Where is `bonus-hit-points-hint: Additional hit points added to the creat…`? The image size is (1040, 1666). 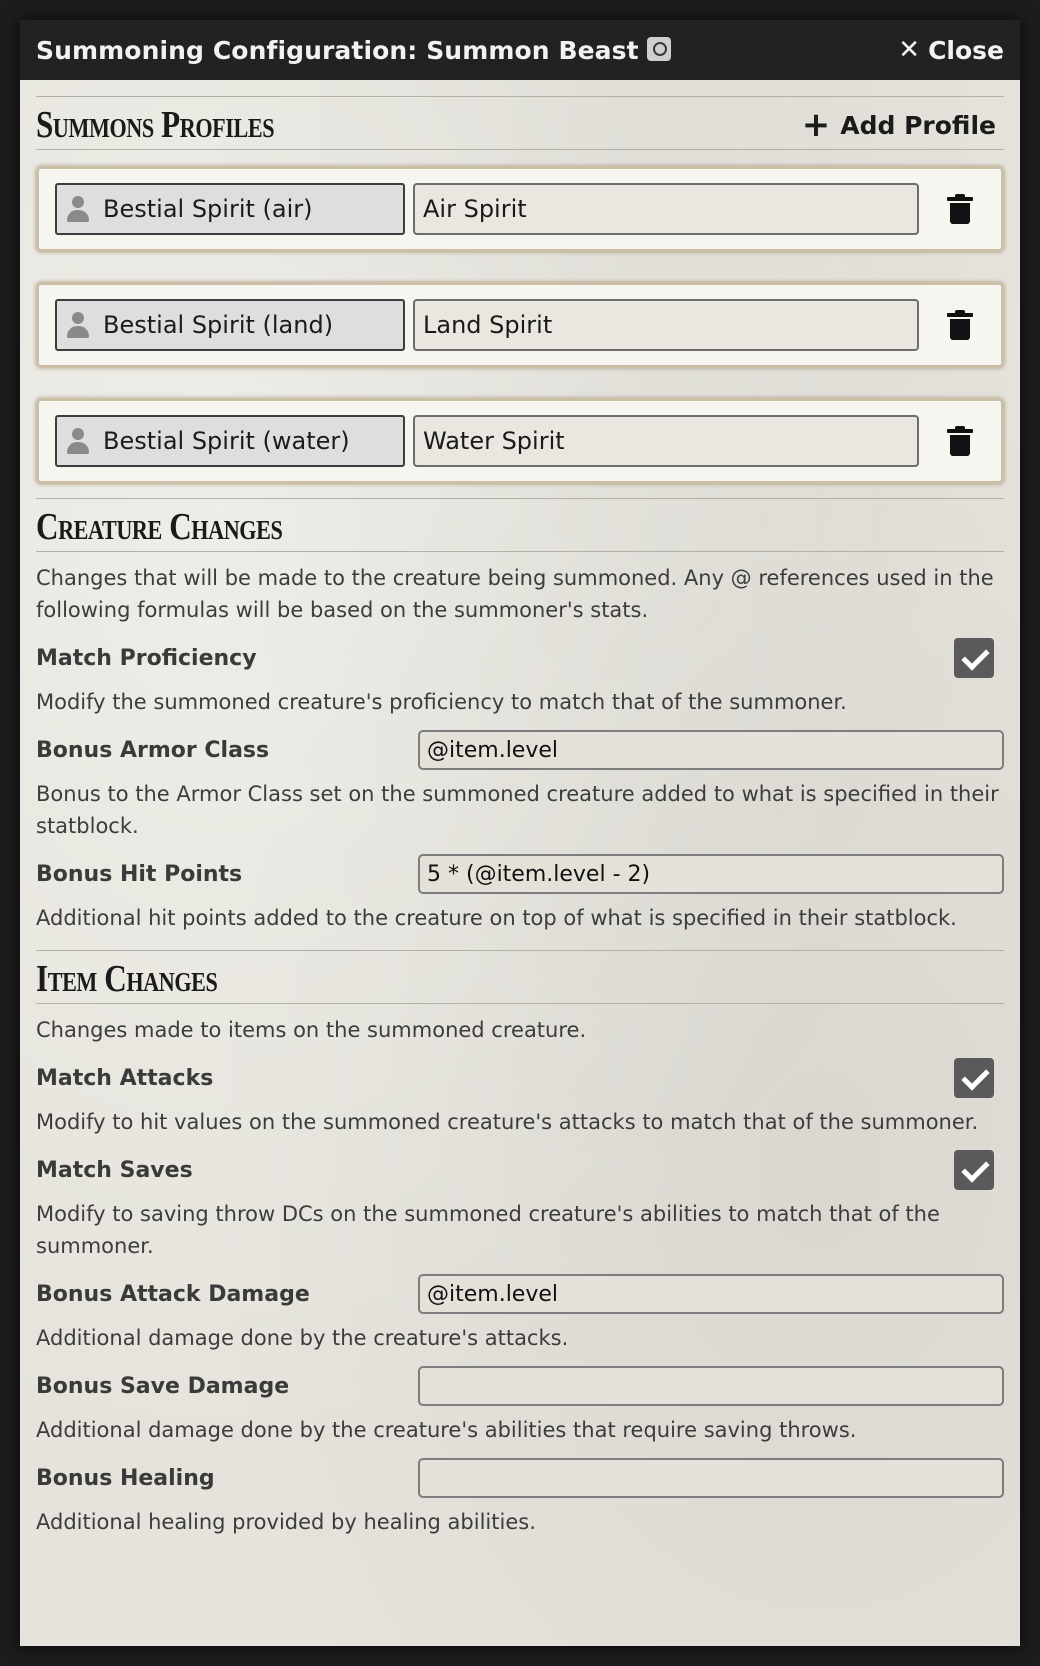 bonus-hit-points-hint: Additional hit points added to the creat… is located at coordinates (496, 918).